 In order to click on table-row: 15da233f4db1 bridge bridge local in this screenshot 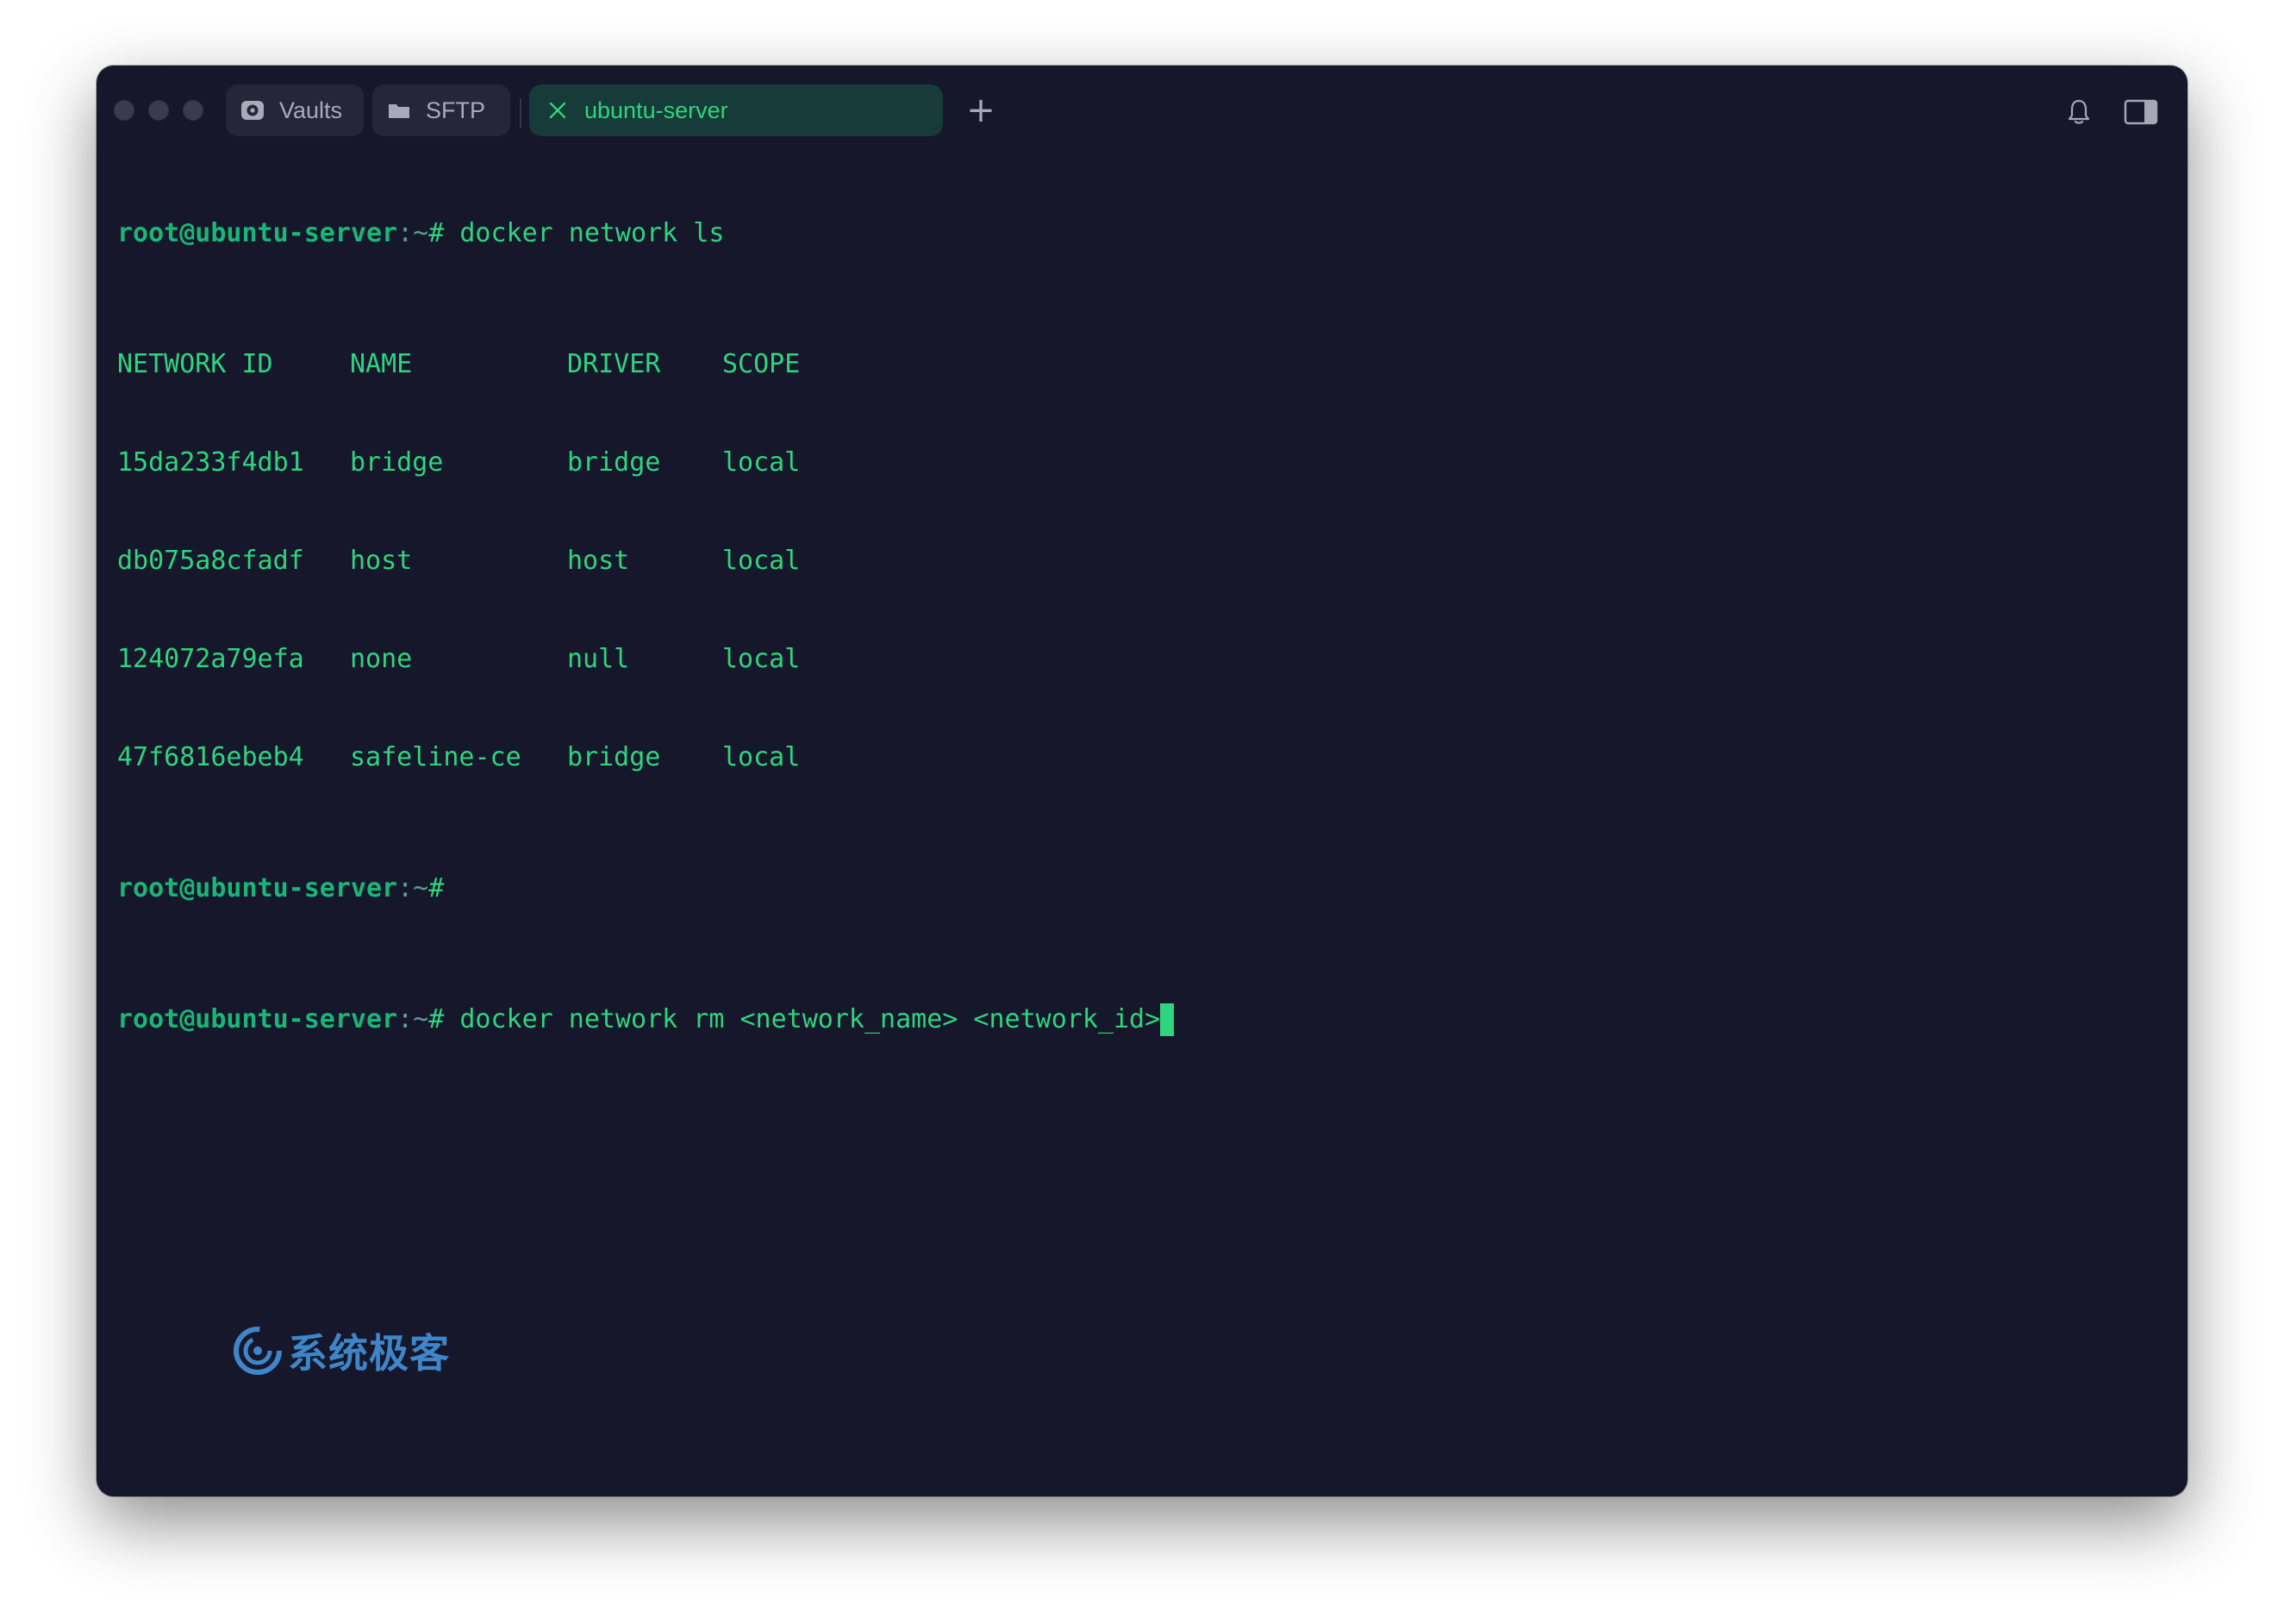, I will do `click(645, 463)`.